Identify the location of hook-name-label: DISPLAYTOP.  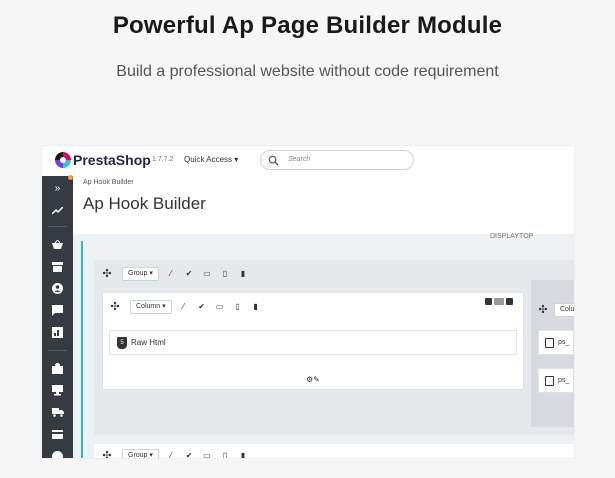
(512, 236).